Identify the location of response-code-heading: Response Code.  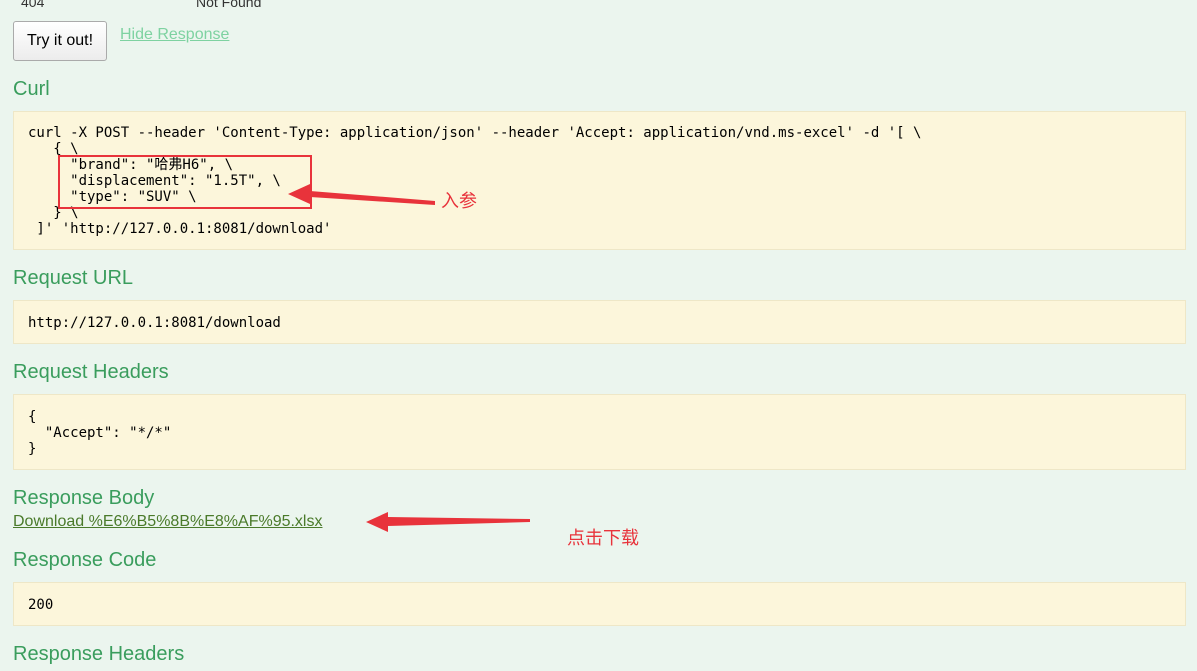
(85, 560).